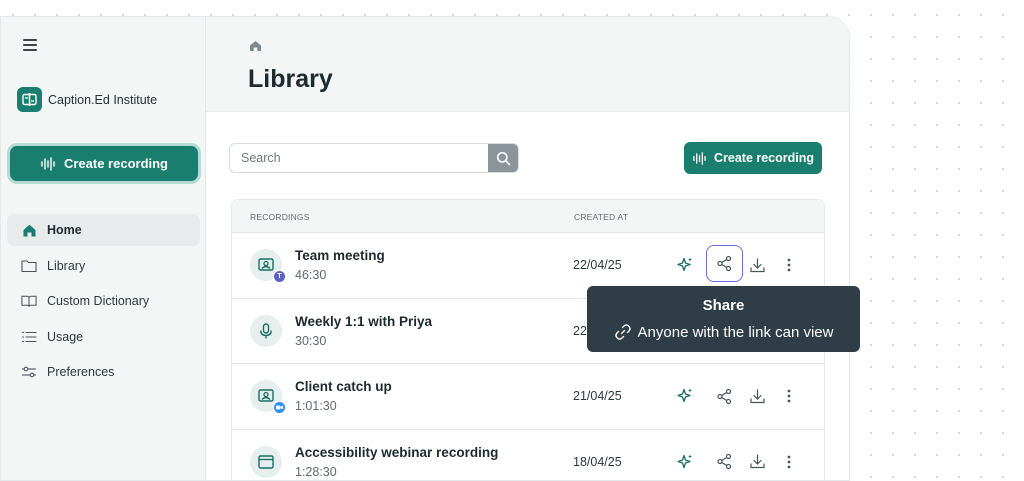 The width and height of the screenshot is (1024, 481). What do you see at coordinates (311, 340) in the screenshot?
I see `recording-duration: 30:30` at bounding box center [311, 340].